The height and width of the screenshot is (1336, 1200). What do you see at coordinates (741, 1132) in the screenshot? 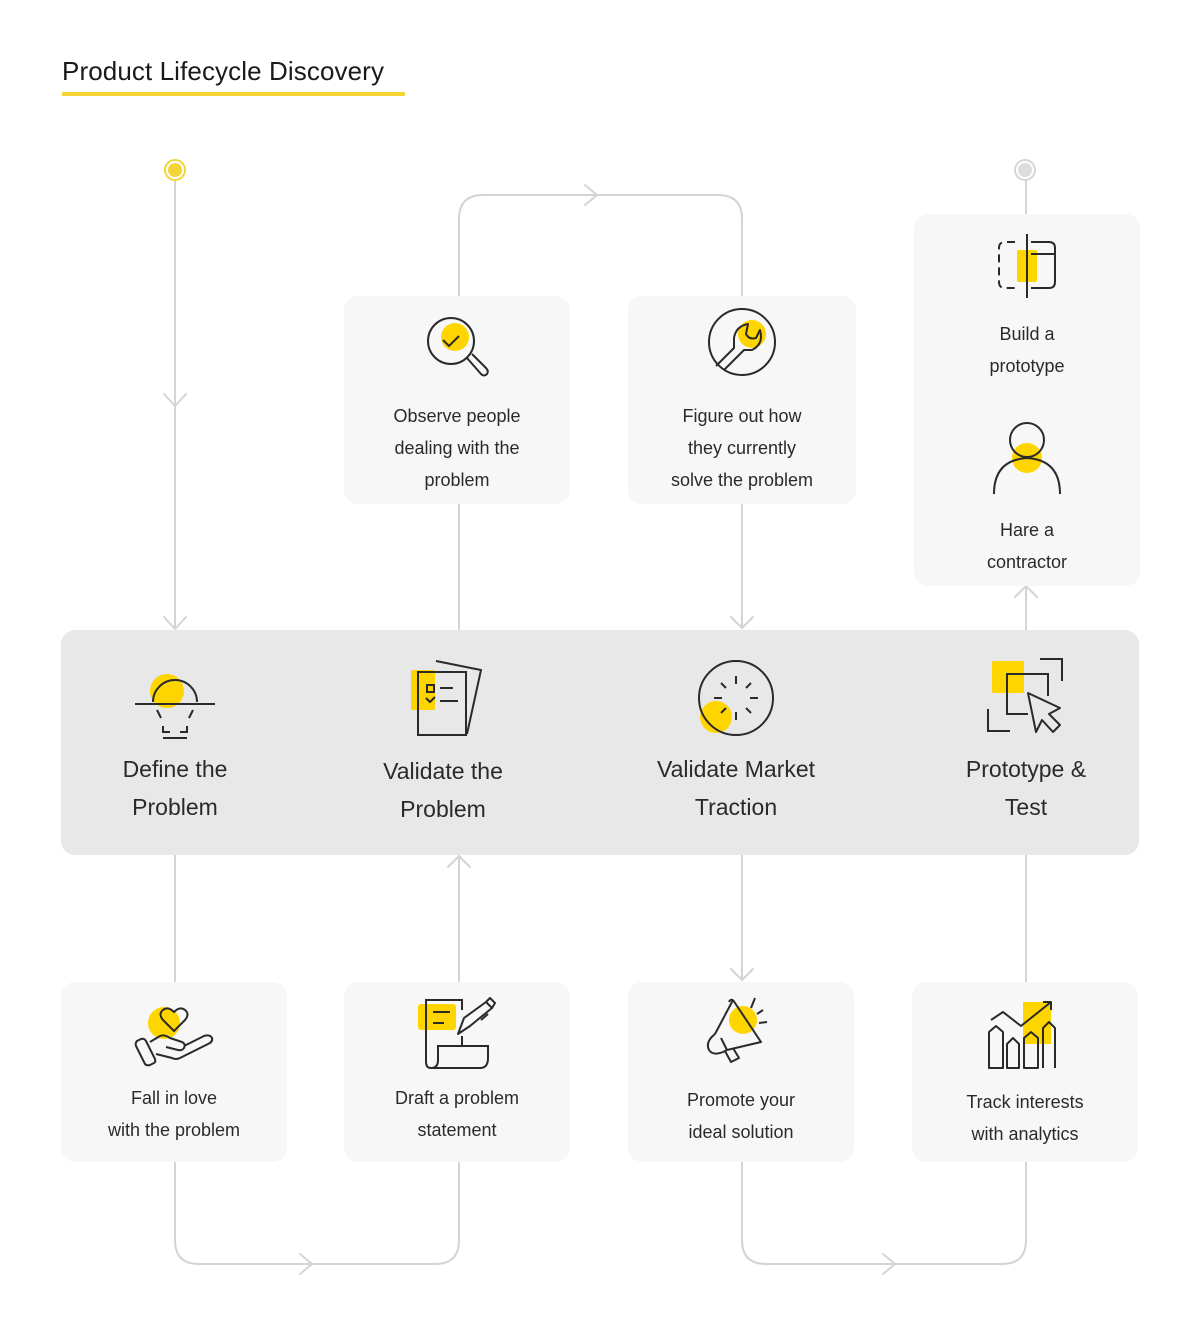
I see `step-label-line: ideal solution` at bounding box center [741, 1132].